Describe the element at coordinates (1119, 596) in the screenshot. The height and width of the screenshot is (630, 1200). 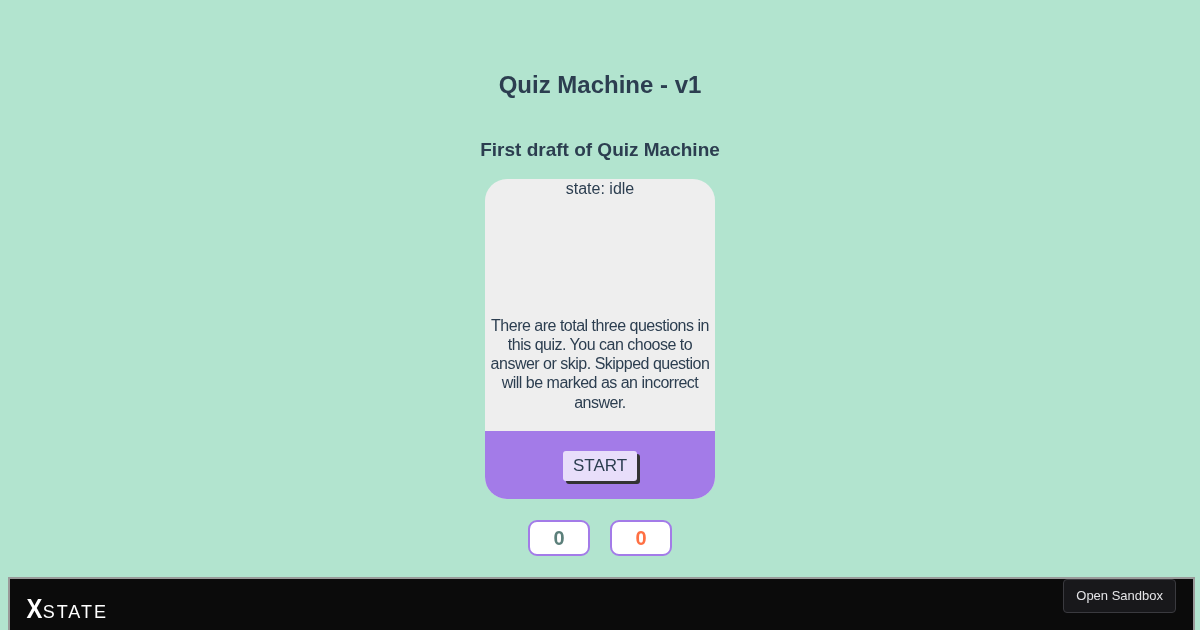
I see `open-sandbox-button: Open Sandbox` at that location.